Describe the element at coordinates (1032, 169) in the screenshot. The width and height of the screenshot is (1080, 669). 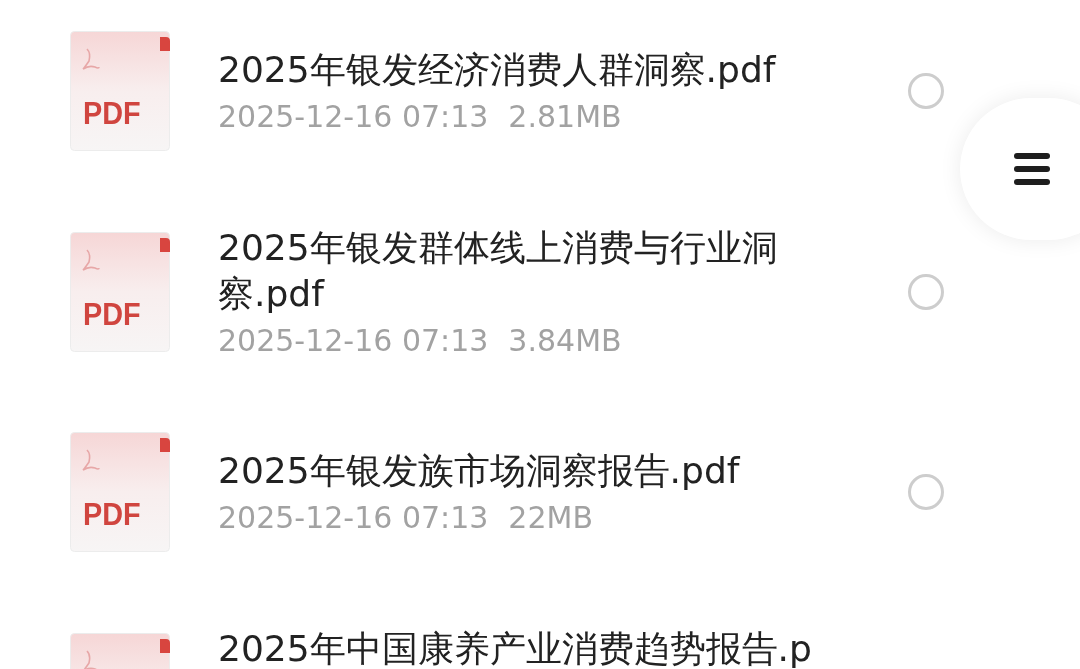
I see `menu-icon` at that location.